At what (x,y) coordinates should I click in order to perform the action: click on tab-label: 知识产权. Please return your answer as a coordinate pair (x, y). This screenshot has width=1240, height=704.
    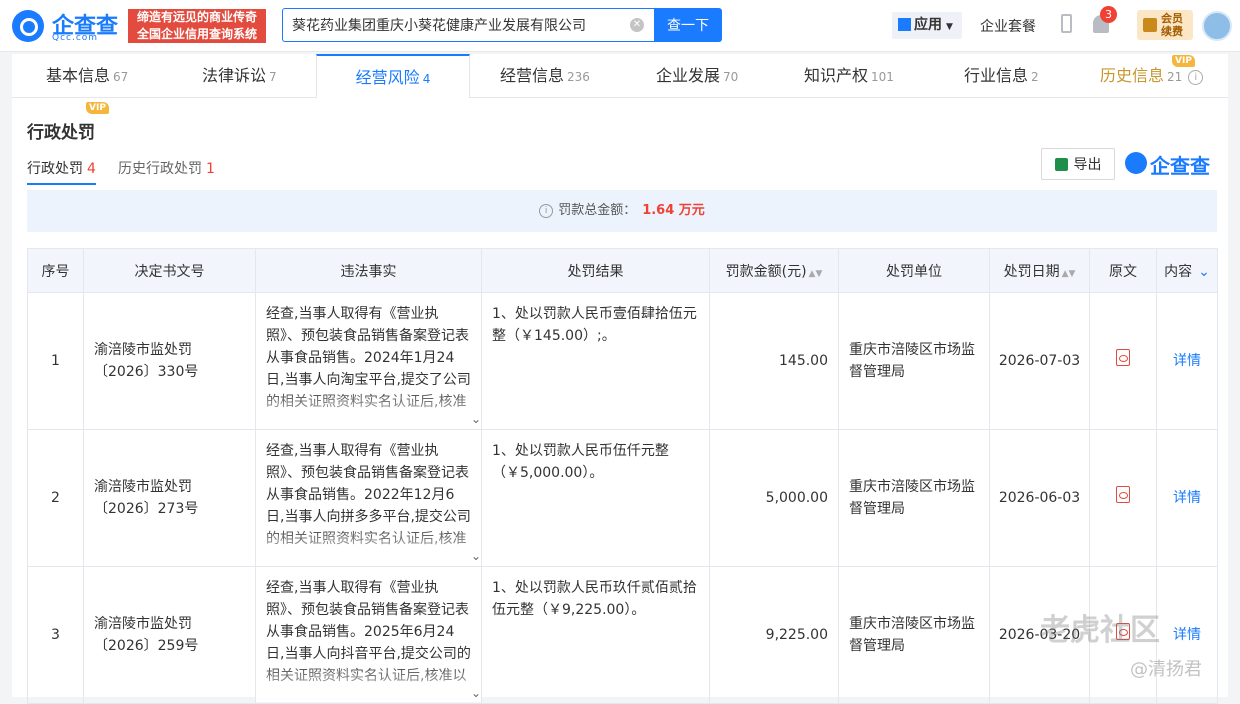
    Looking at the image, I should click on (836, 75).